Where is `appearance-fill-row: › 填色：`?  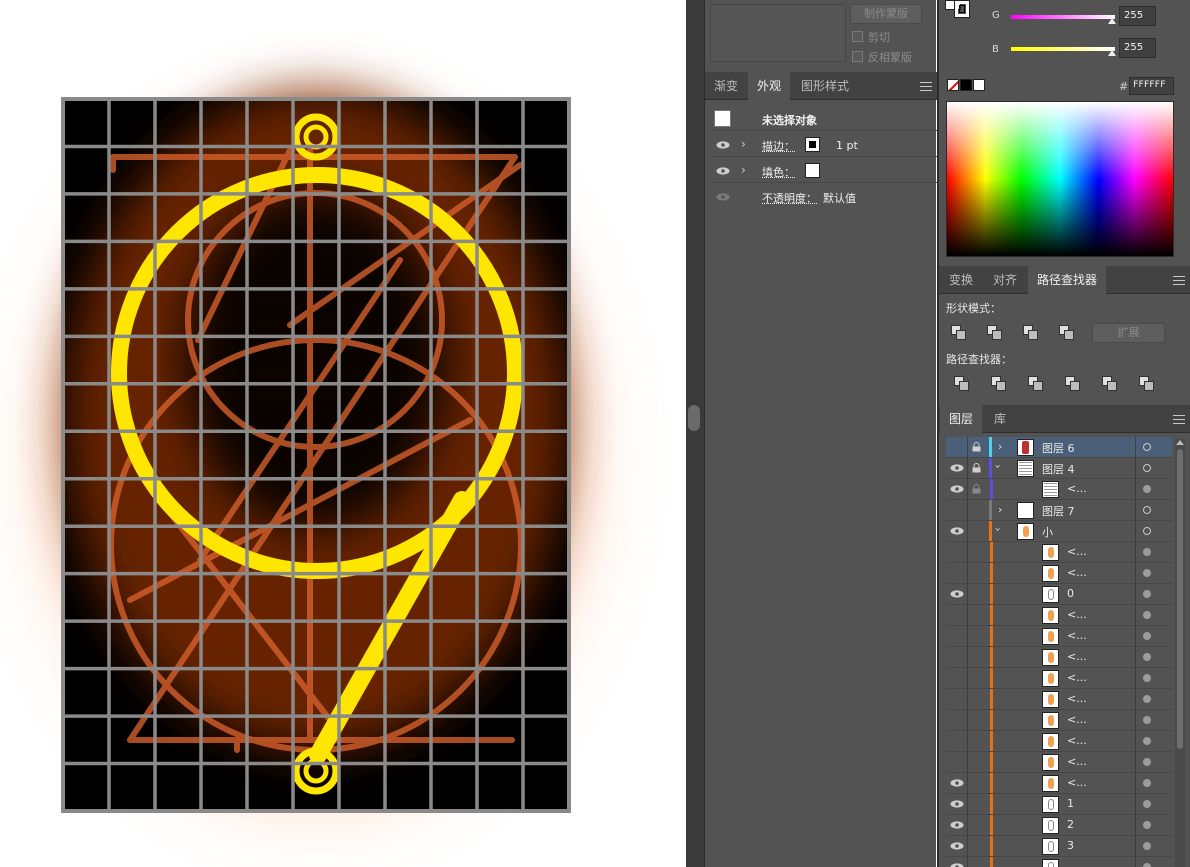
appearance-fill-row: › 填色： is located at coordinates (824, 170).